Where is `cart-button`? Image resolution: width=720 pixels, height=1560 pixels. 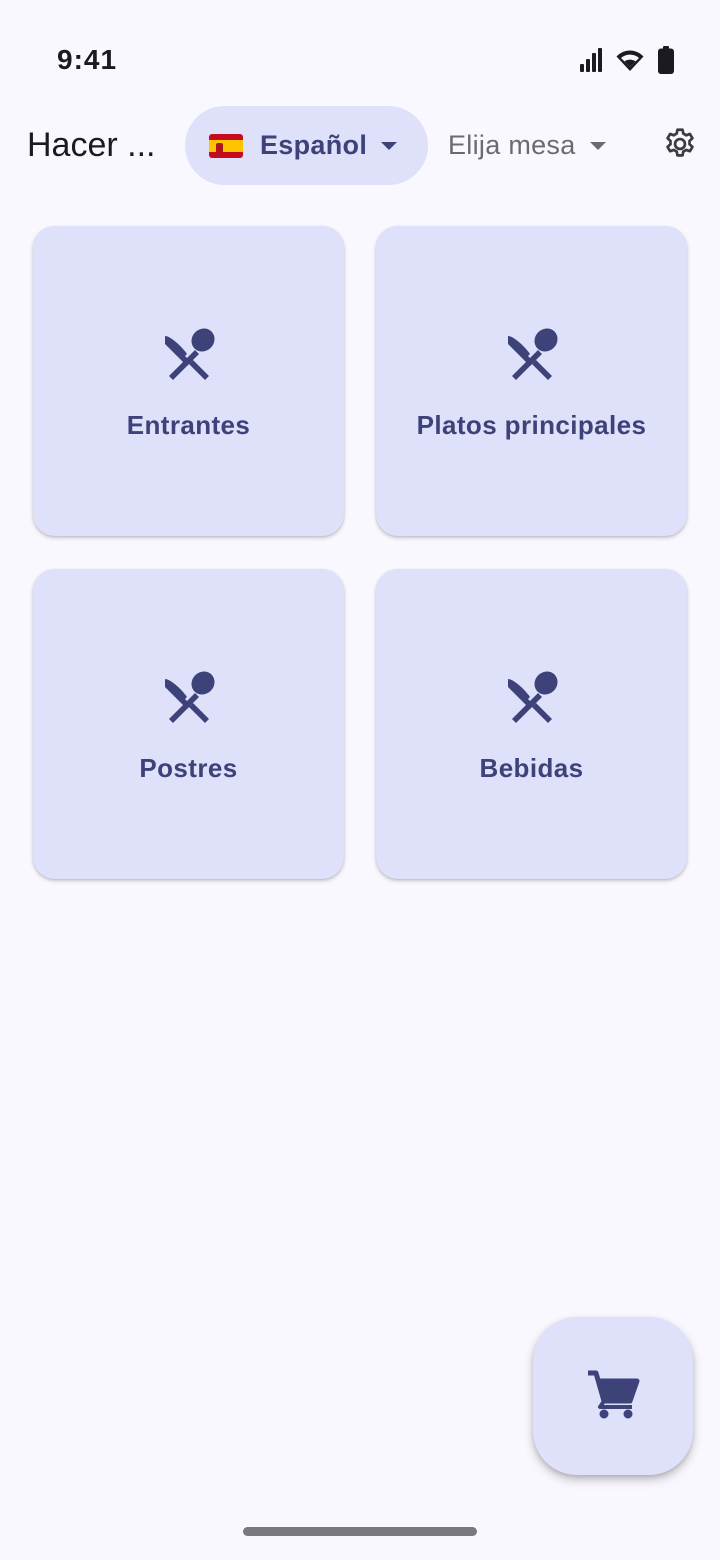
cart-button is located at coordinates (613, 1396).